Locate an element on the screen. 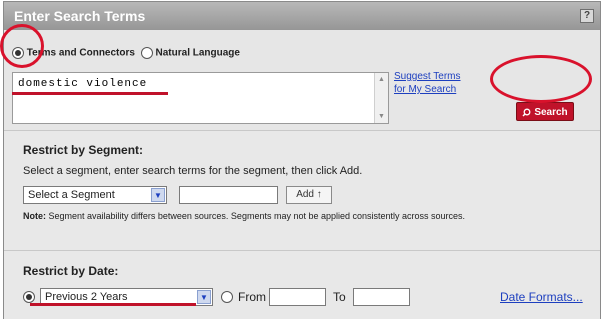  suggest-terms-link: Suggest Terms for My Search is located at coordinates (427, 83).